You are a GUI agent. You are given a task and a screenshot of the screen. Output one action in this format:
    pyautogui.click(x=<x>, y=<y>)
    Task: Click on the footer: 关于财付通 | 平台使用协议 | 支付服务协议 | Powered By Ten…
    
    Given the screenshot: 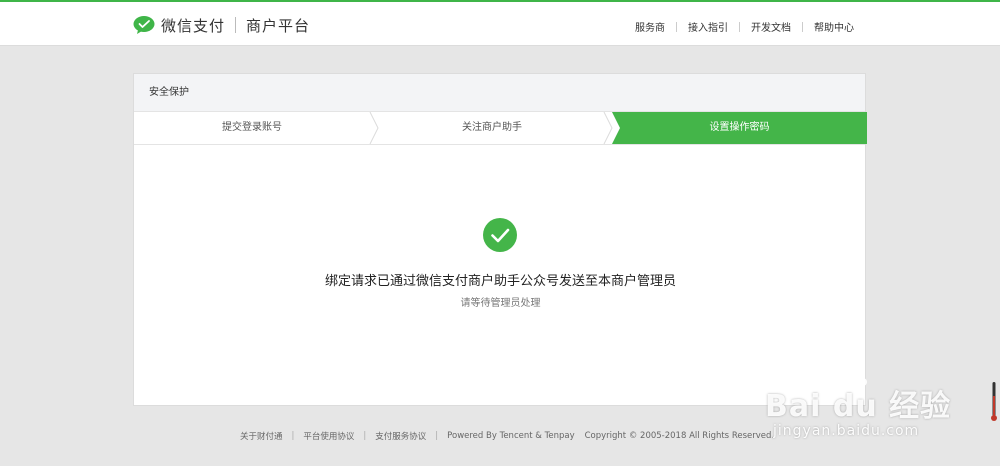 What is the action you would take?
    pyautogui.click(x=507, y=436)
    